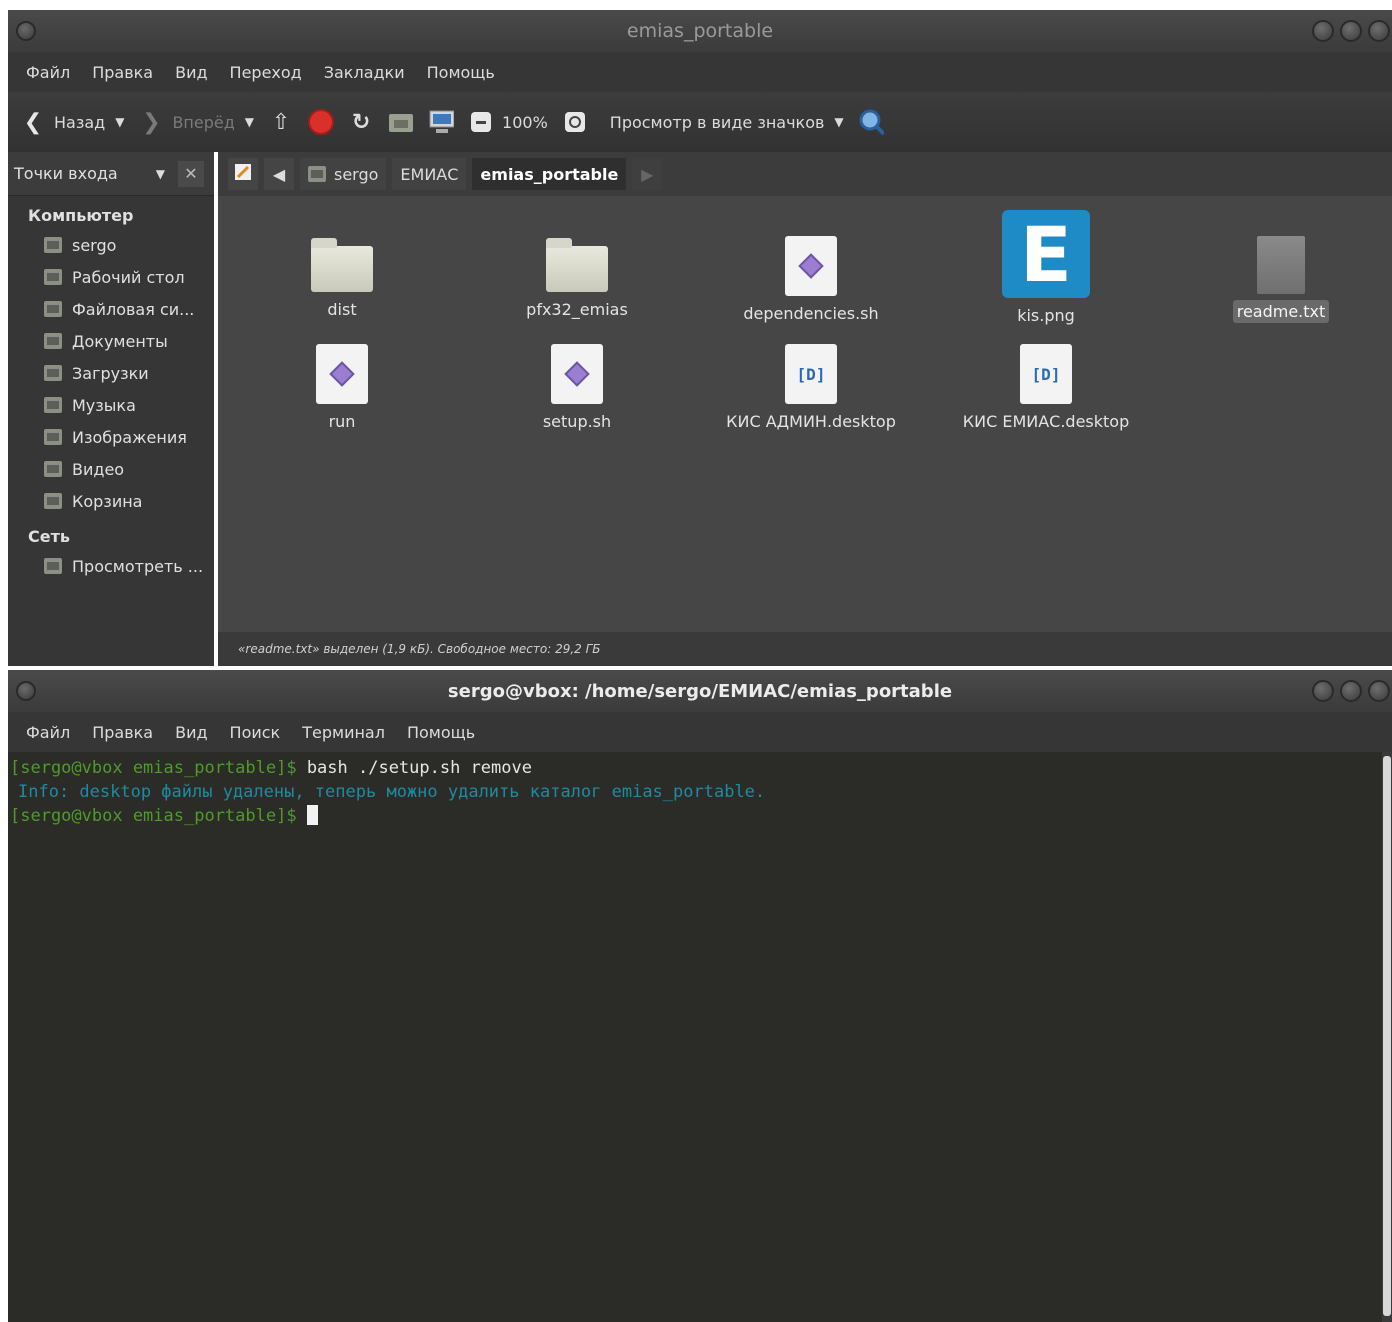 This screenshot has width=1392, height=1322. I want to click on home-button, so click(401, 122).